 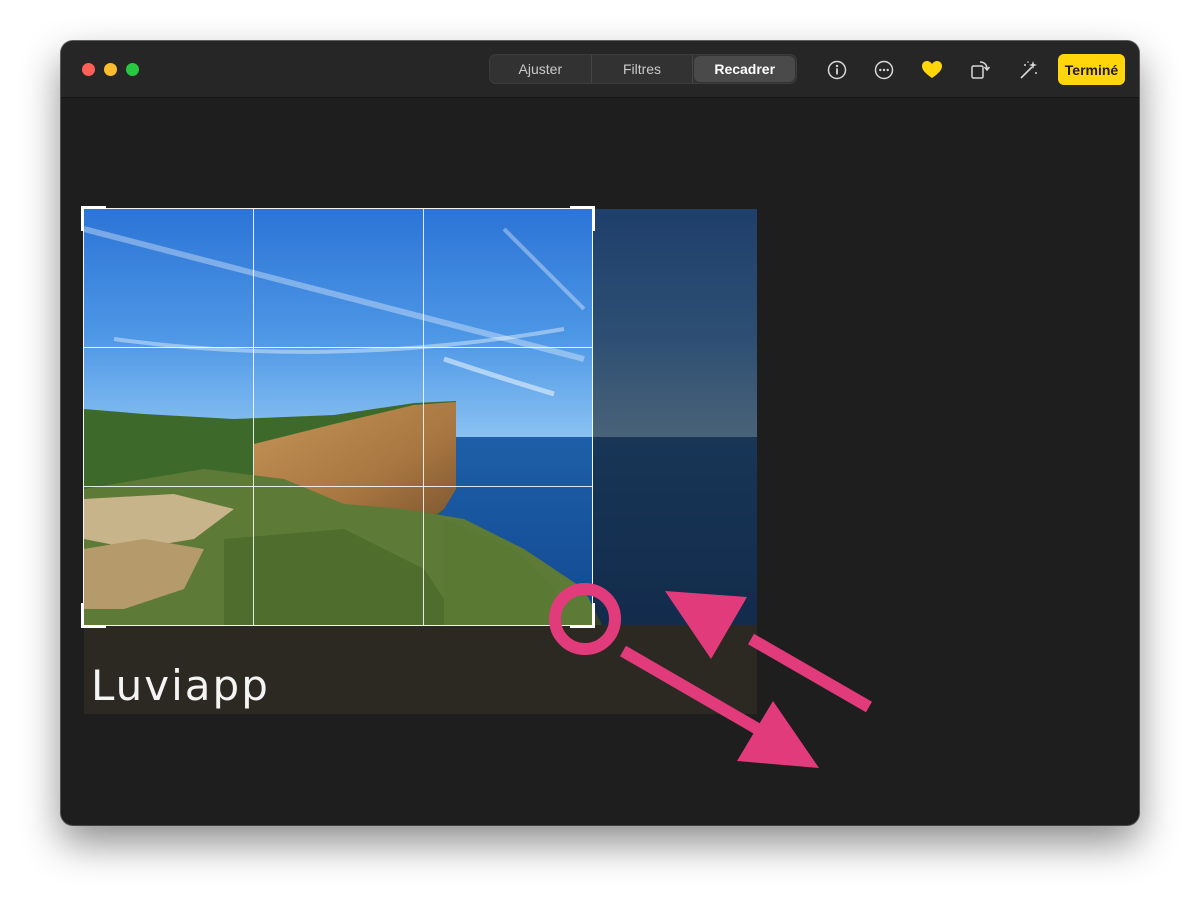 I want to click on annotation-overlay, so click(x=710, y=675).